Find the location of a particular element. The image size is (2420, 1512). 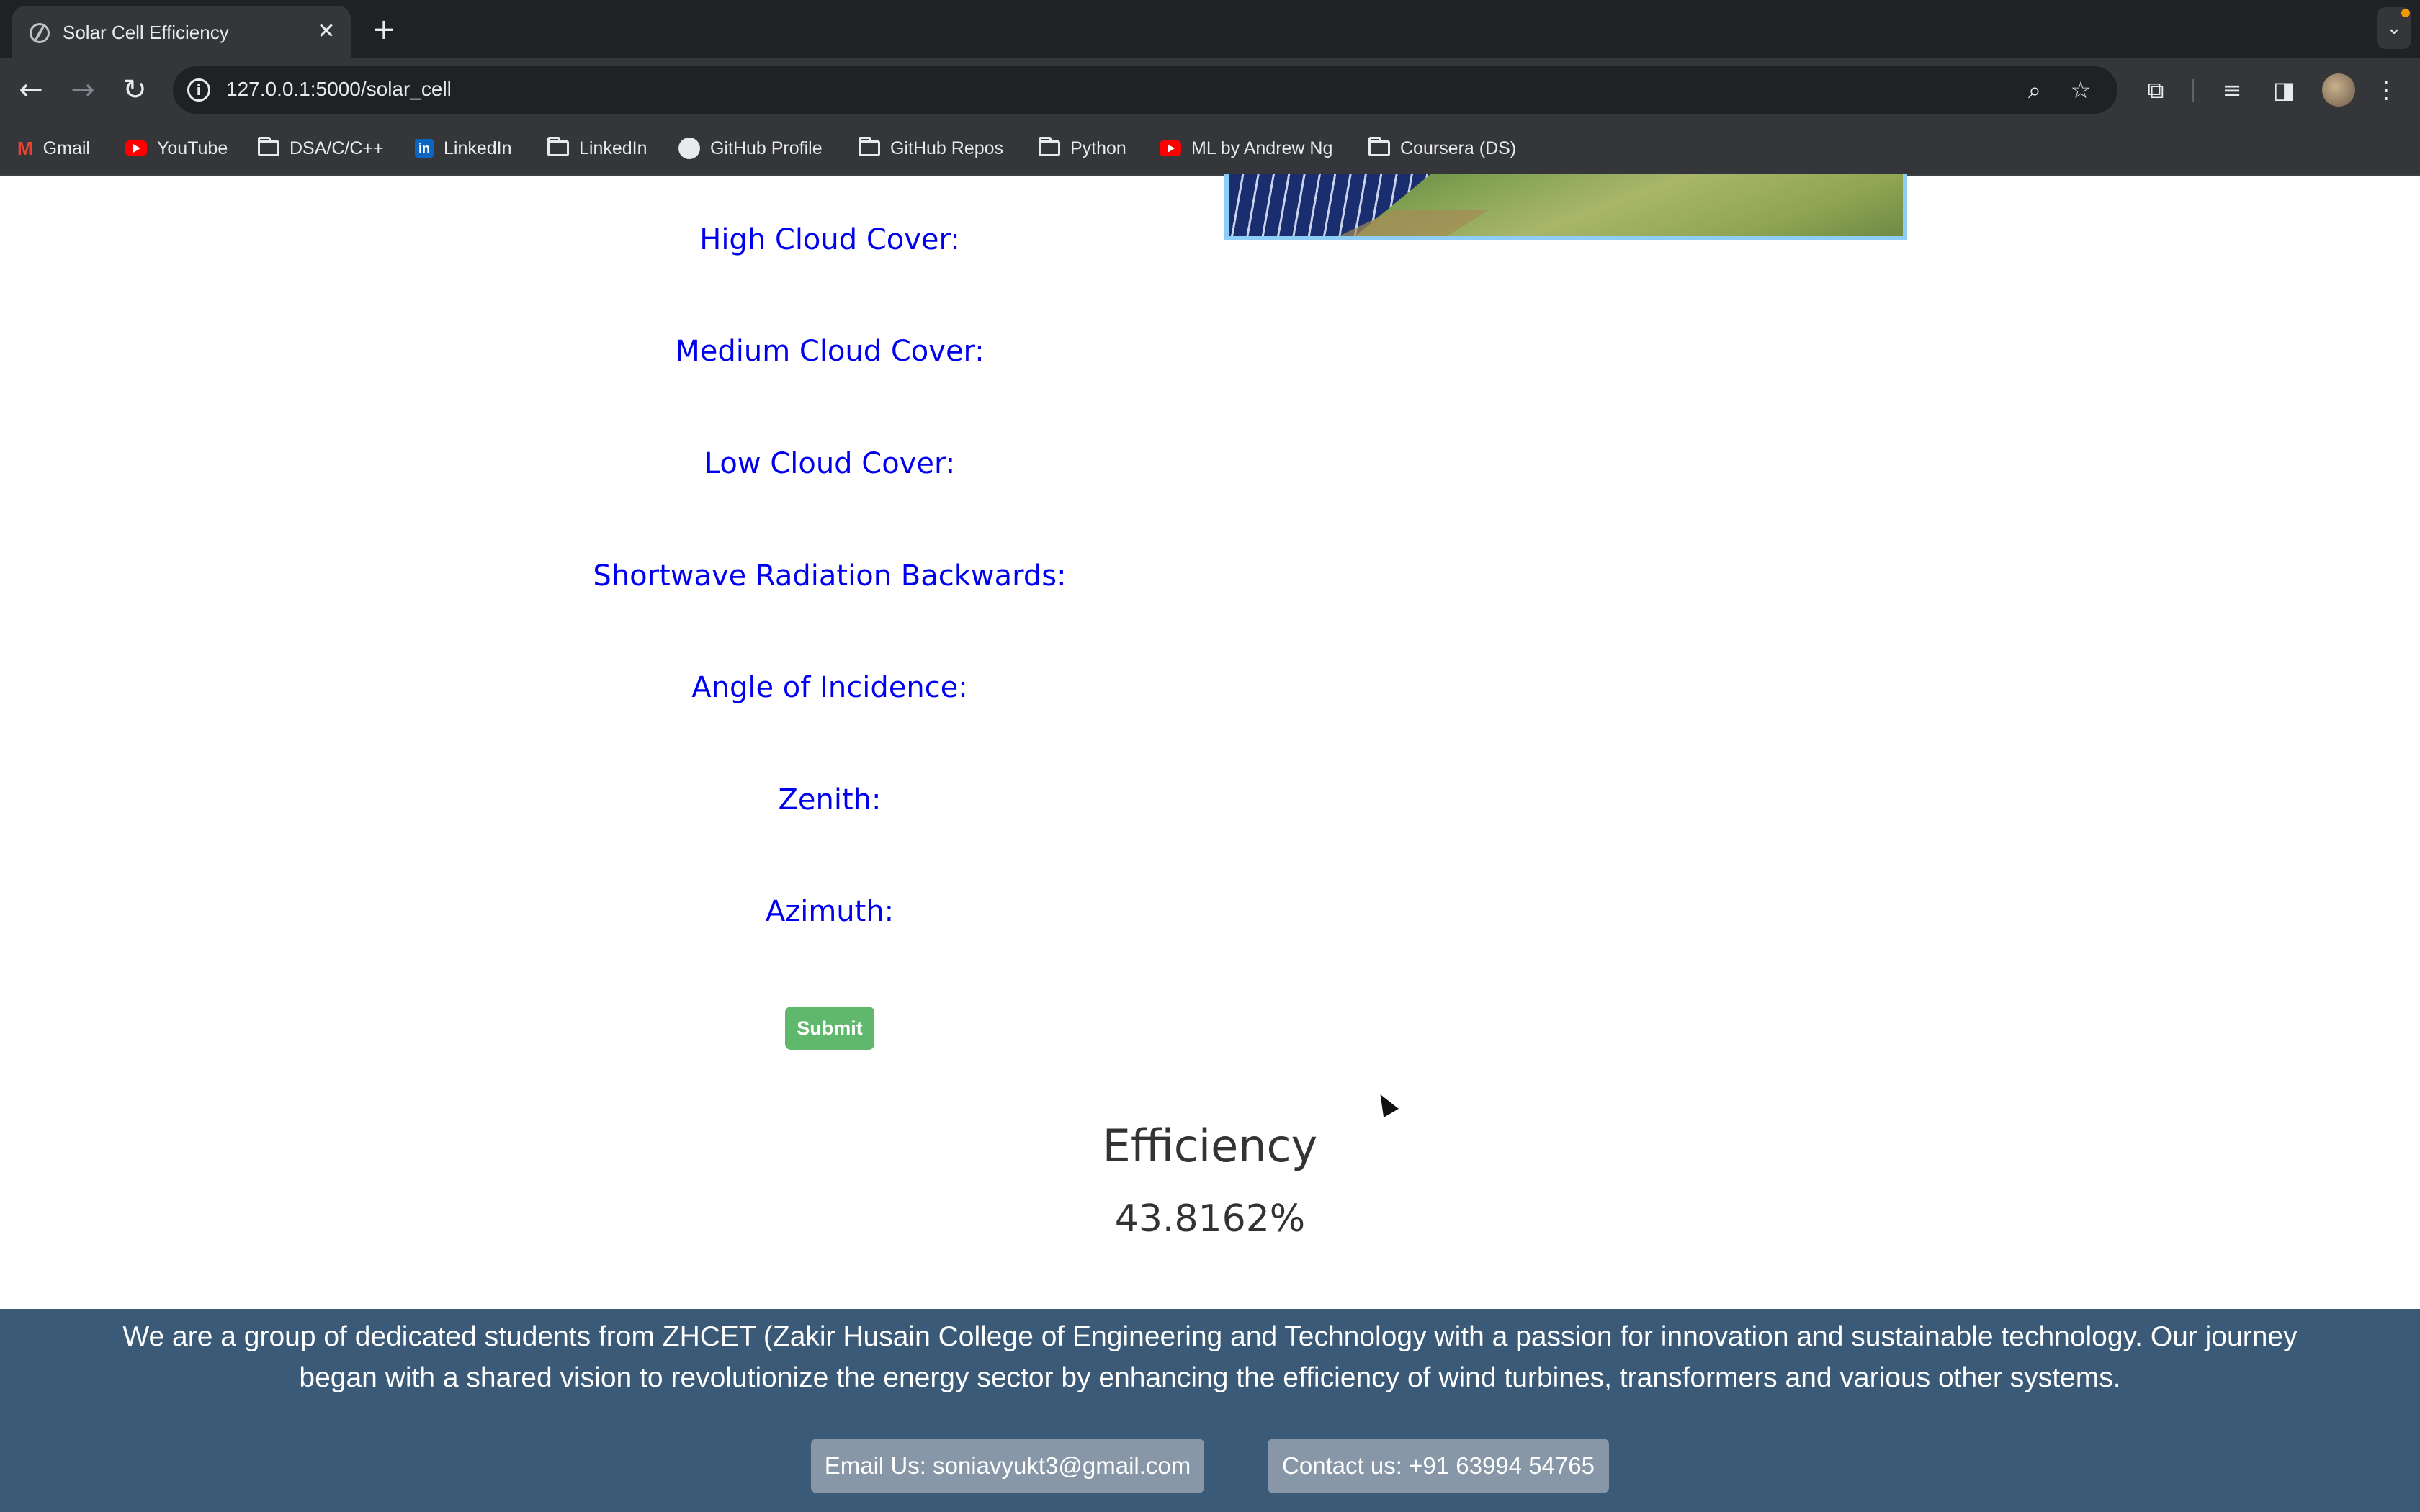

bookmark-gmail: M Gmail is located at coordinates (53, 148).